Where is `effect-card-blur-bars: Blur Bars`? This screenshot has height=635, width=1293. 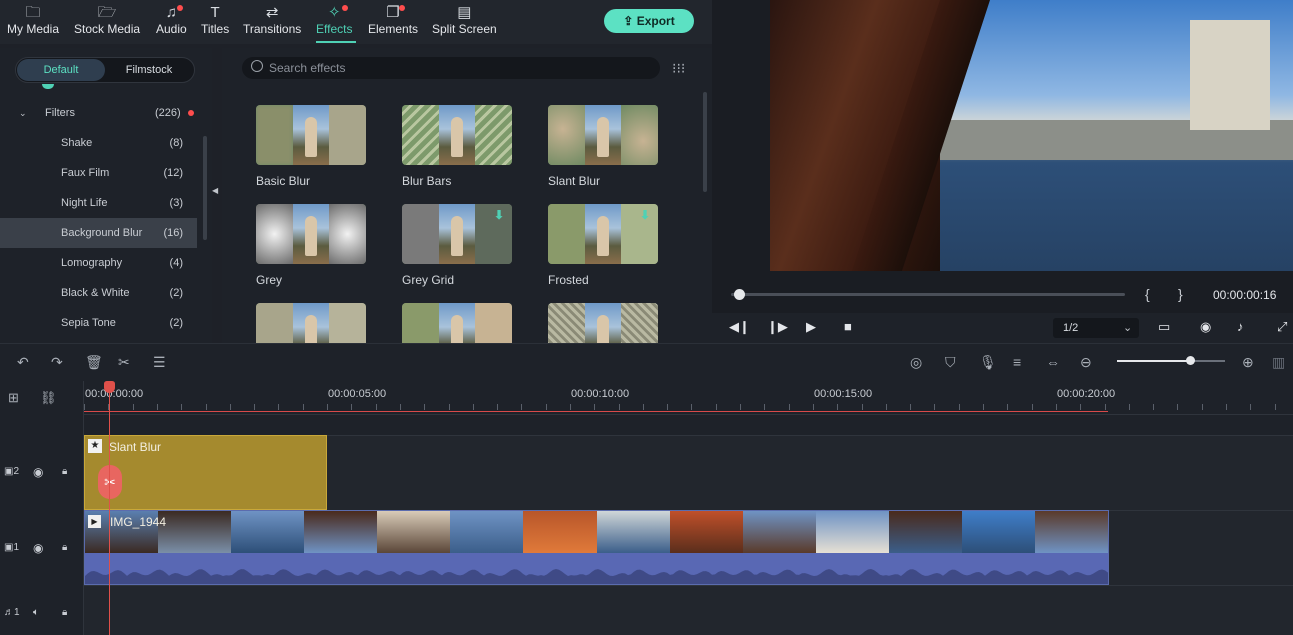 effect-card-blur-bars: Blur Bars is located at coordinates (457, 146).